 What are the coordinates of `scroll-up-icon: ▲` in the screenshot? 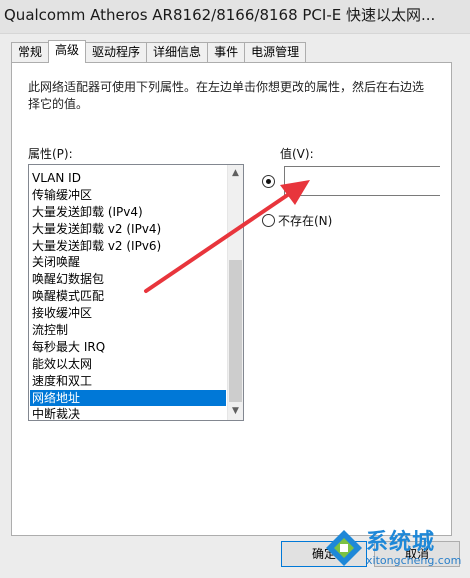 It's located at (235, 173).